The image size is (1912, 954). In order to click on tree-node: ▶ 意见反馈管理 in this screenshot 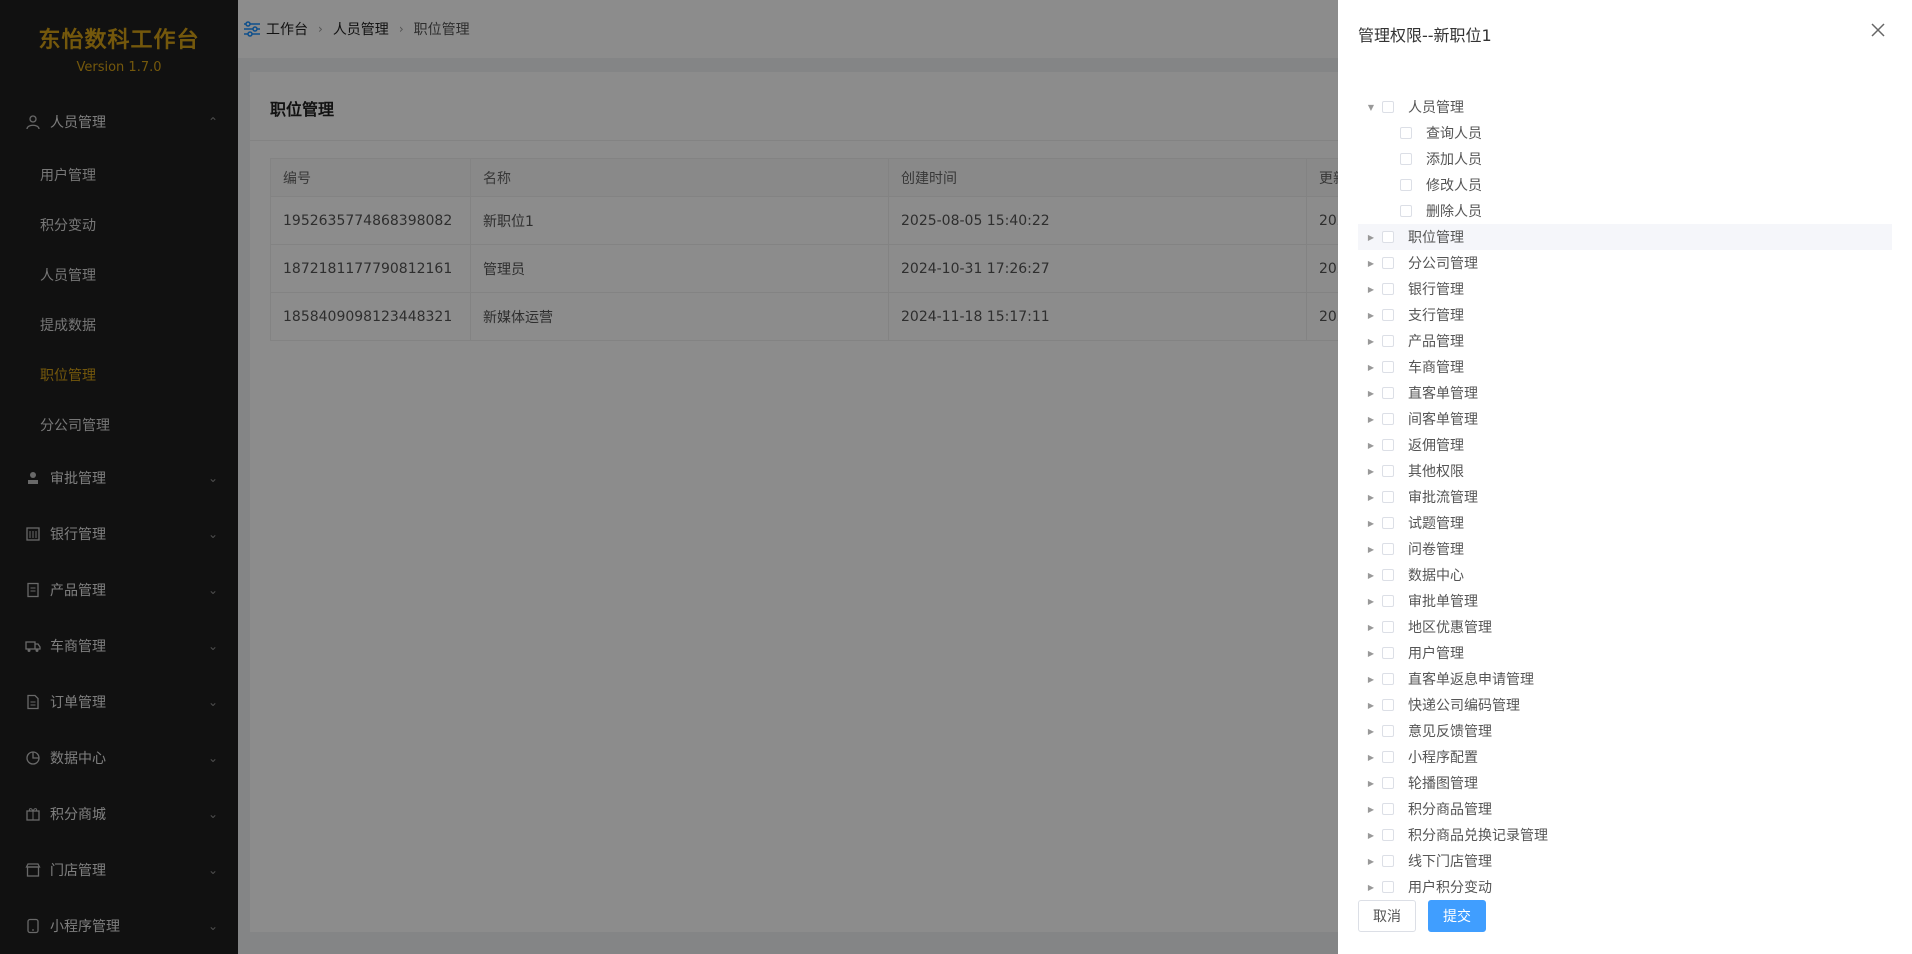, I will do `click(1625, 731)`.